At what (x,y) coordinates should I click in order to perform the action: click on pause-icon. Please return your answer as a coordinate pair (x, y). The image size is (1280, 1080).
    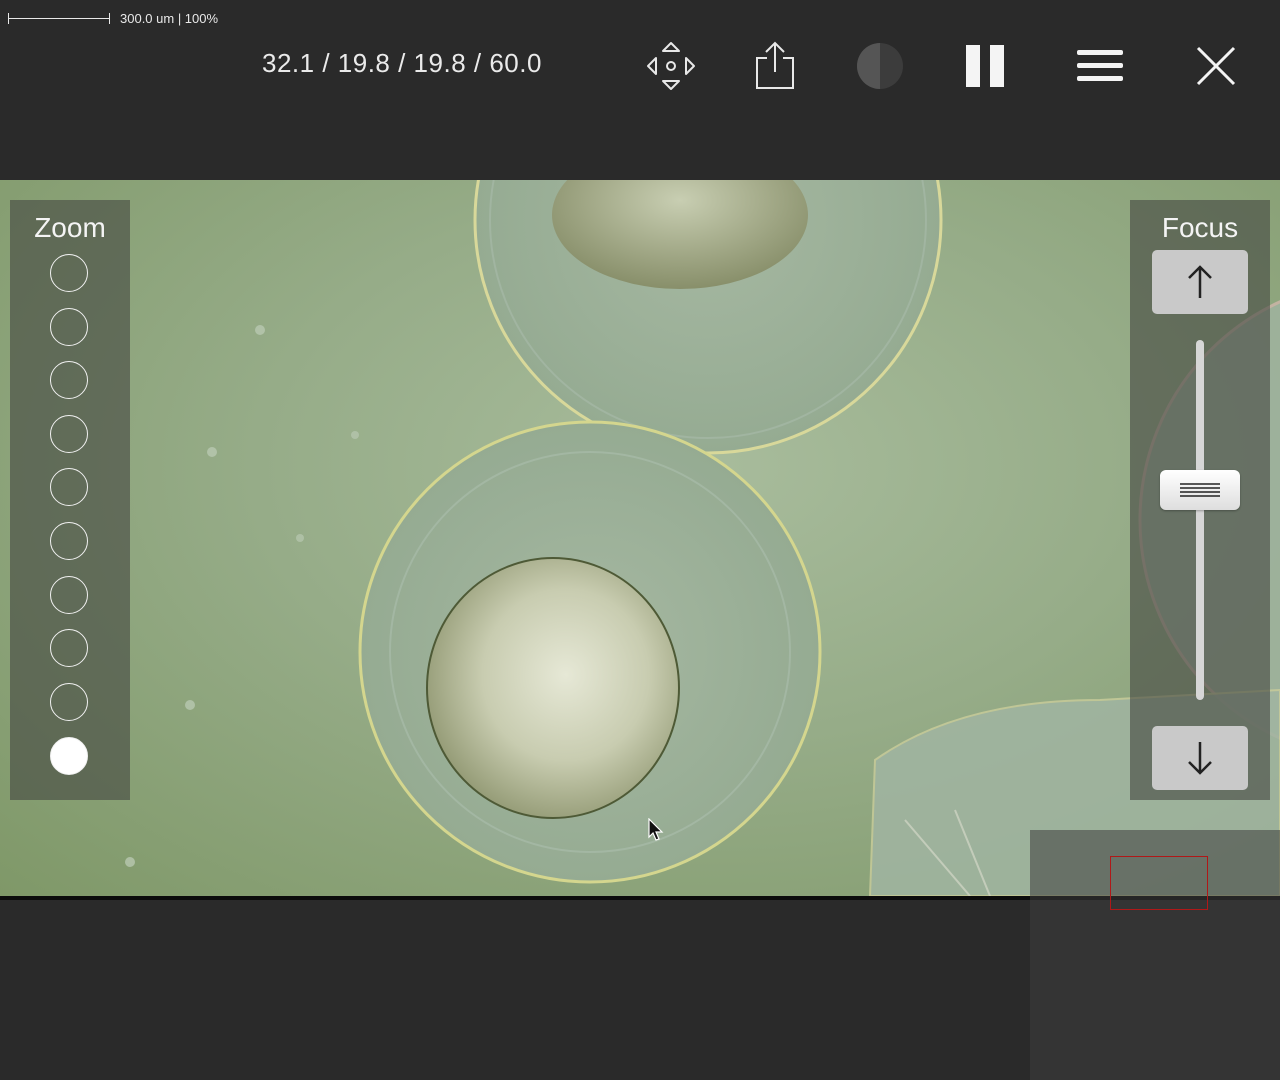
    Looking at the image, I should click on (985, 66).